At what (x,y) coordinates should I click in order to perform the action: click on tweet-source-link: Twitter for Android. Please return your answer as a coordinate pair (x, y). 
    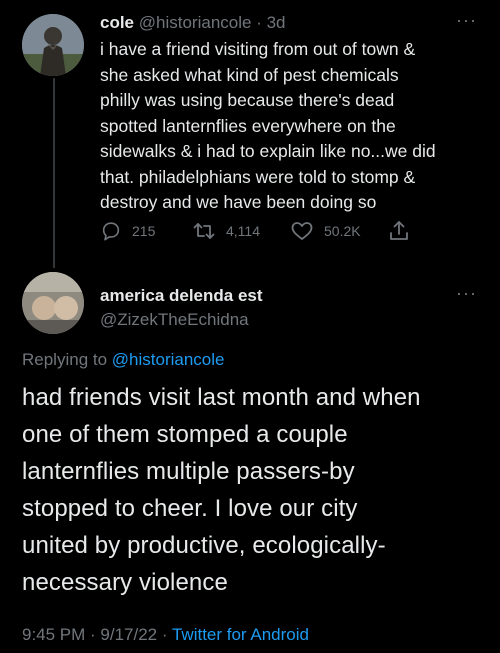
    Looking at the image, I should click on (240, 634).